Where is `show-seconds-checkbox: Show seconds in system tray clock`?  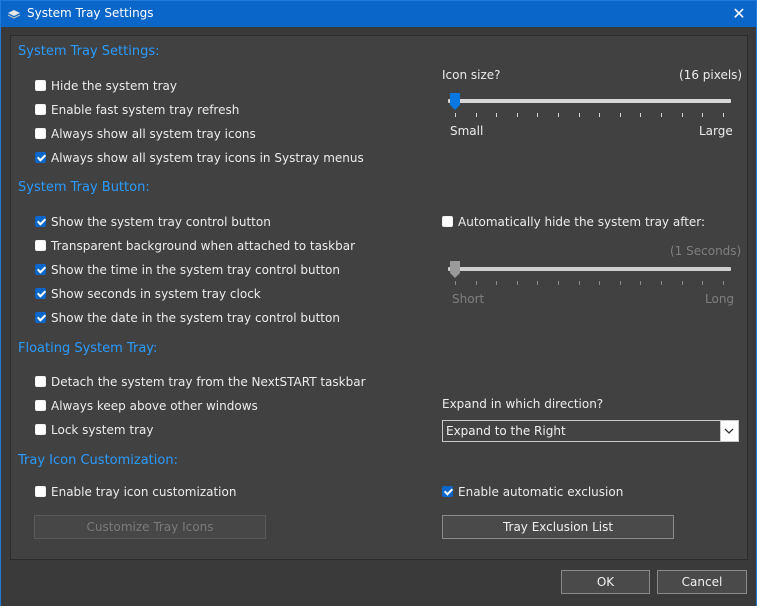
show-seconds-checkbox: Show seconds in system tray clock is located at coordinates (148, 294).